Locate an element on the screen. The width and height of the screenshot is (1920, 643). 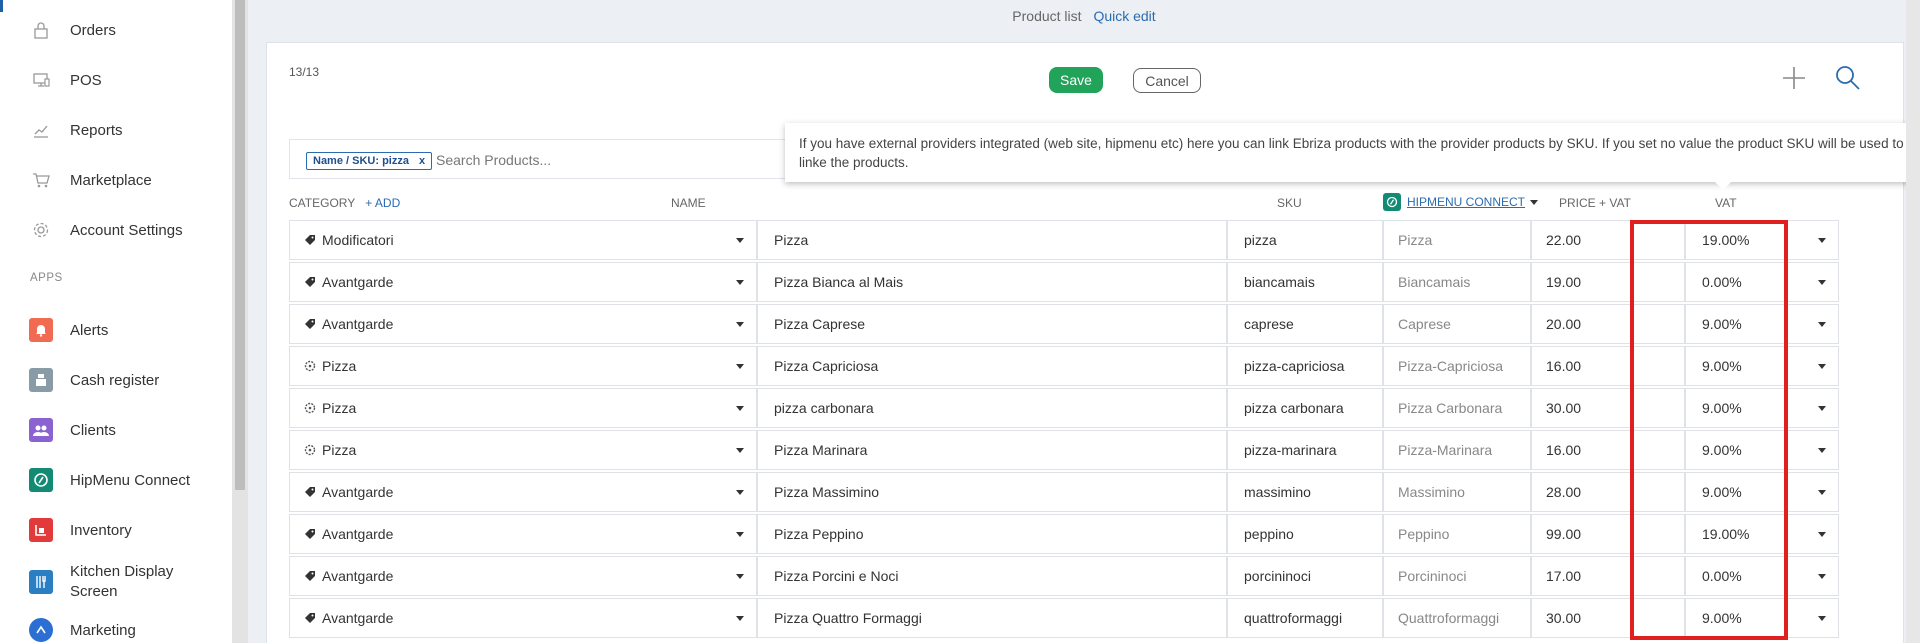
page-scrollbar is located at coordinates (1913, 321).